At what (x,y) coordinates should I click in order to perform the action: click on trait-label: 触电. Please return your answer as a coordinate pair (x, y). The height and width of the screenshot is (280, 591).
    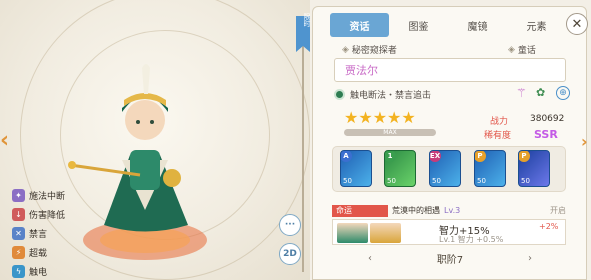
    Looking at the image, I should click on (38, 273).